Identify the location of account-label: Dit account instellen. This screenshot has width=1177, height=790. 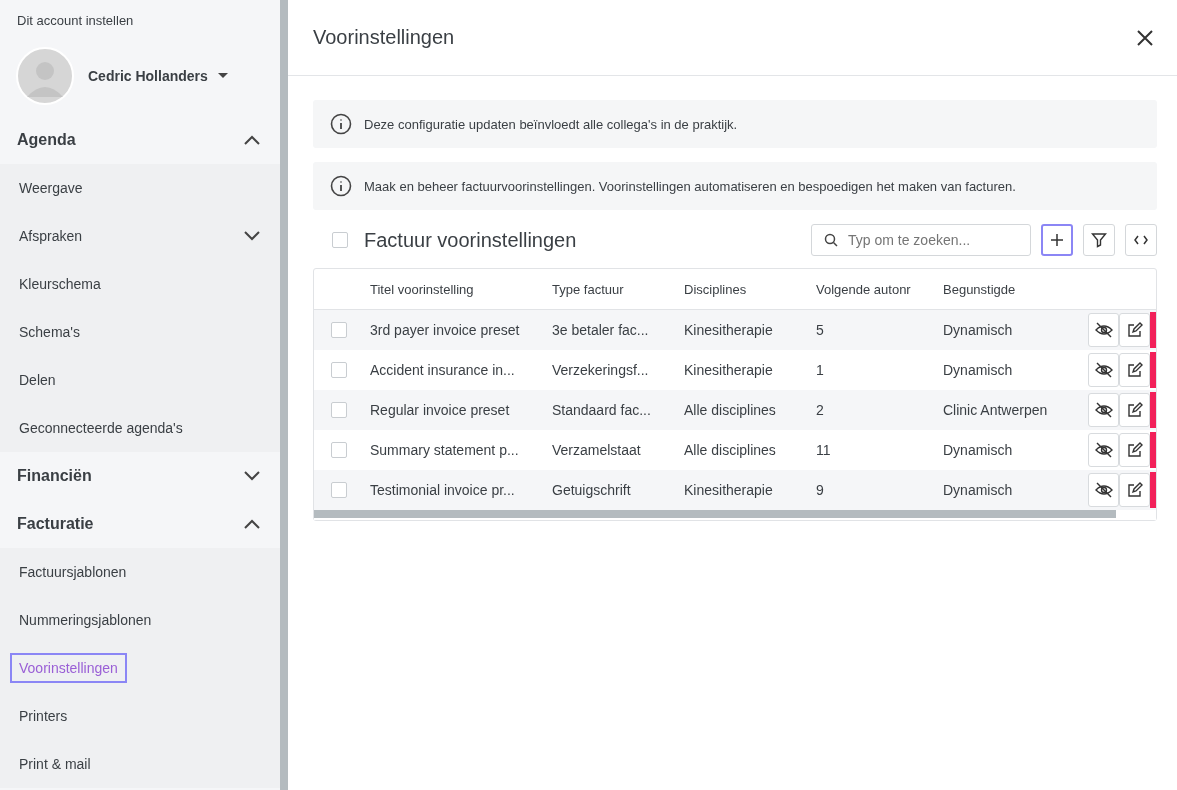
(75, 21).